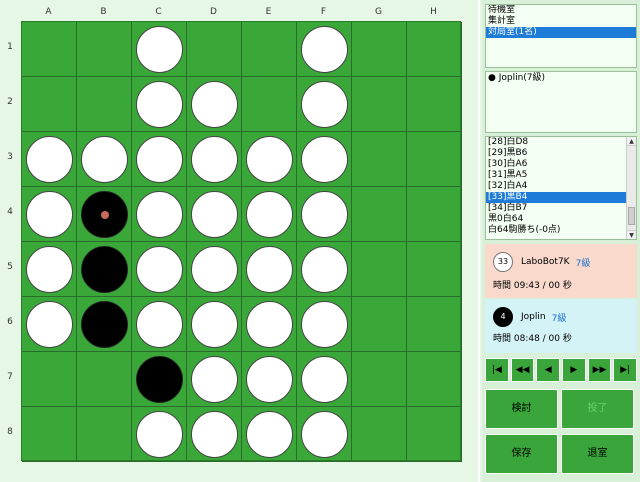 This screenshot has height=482, width=640. What do you see at coordinates (324, 49) in the screenshot?
I see `board-cell-f1` at bounding box center [324, 49].